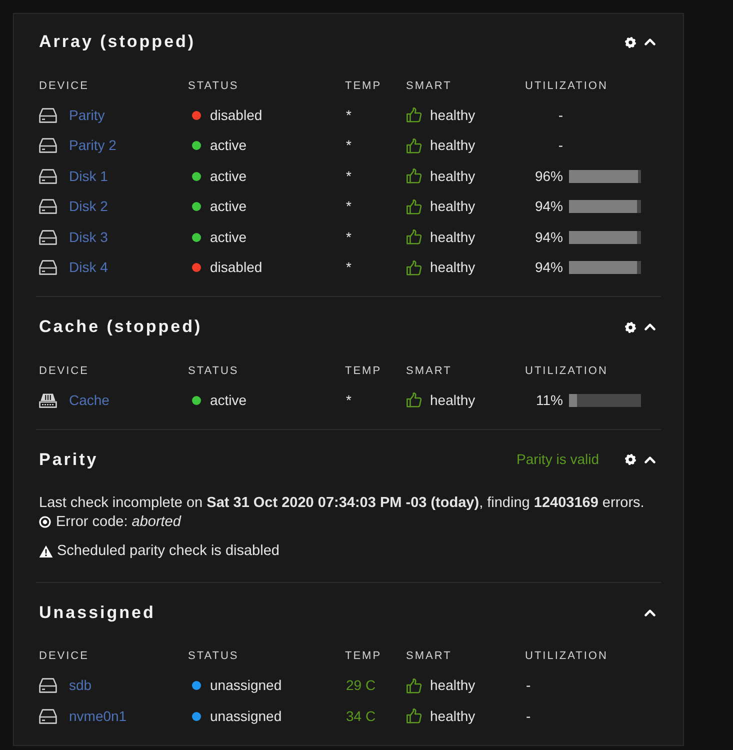 This screenshot has height=750, width=733. What do you see at coordinates (87, 115) in the screenshot?
I see `device-link: Parity` at bounding box center [87, 115].